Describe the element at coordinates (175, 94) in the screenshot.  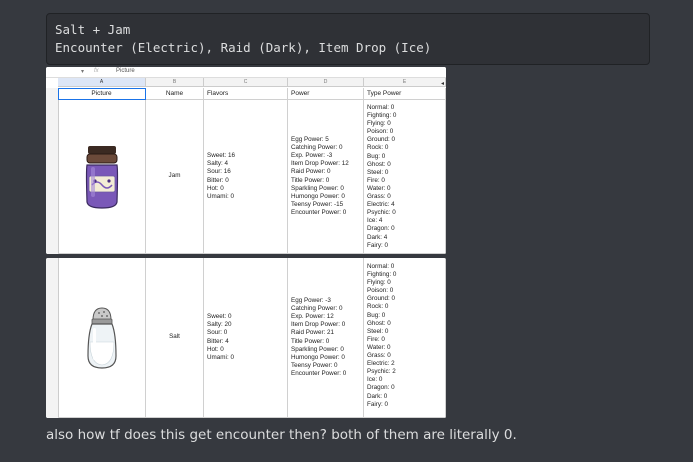
I see `header-name: Name` at that location.